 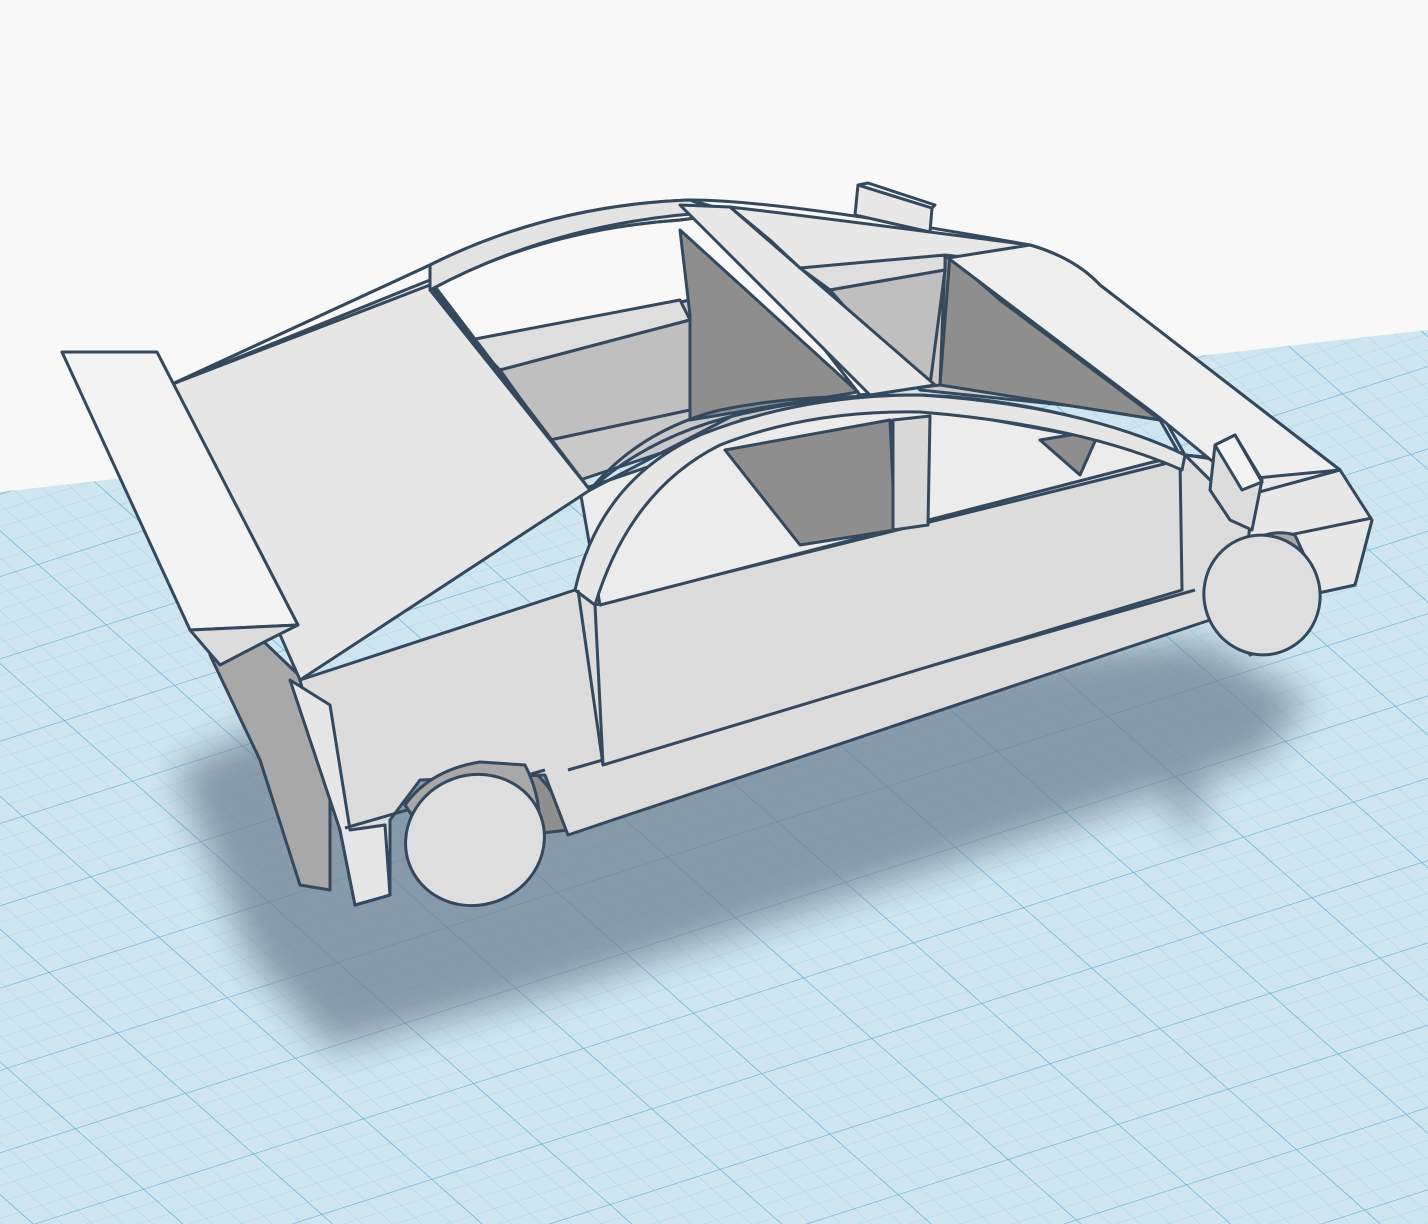 What do you see at coordinates (911, 473) in the screenshot?
I see `b-pillar` at bounding box center [911, 473].